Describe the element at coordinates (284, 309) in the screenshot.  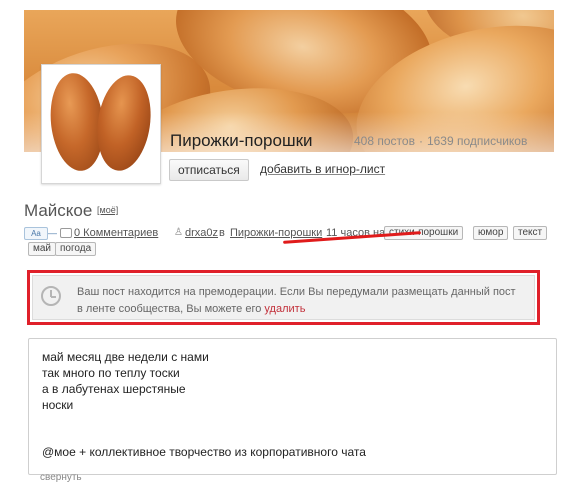
I see `delete-post-link: удалить` at that location.